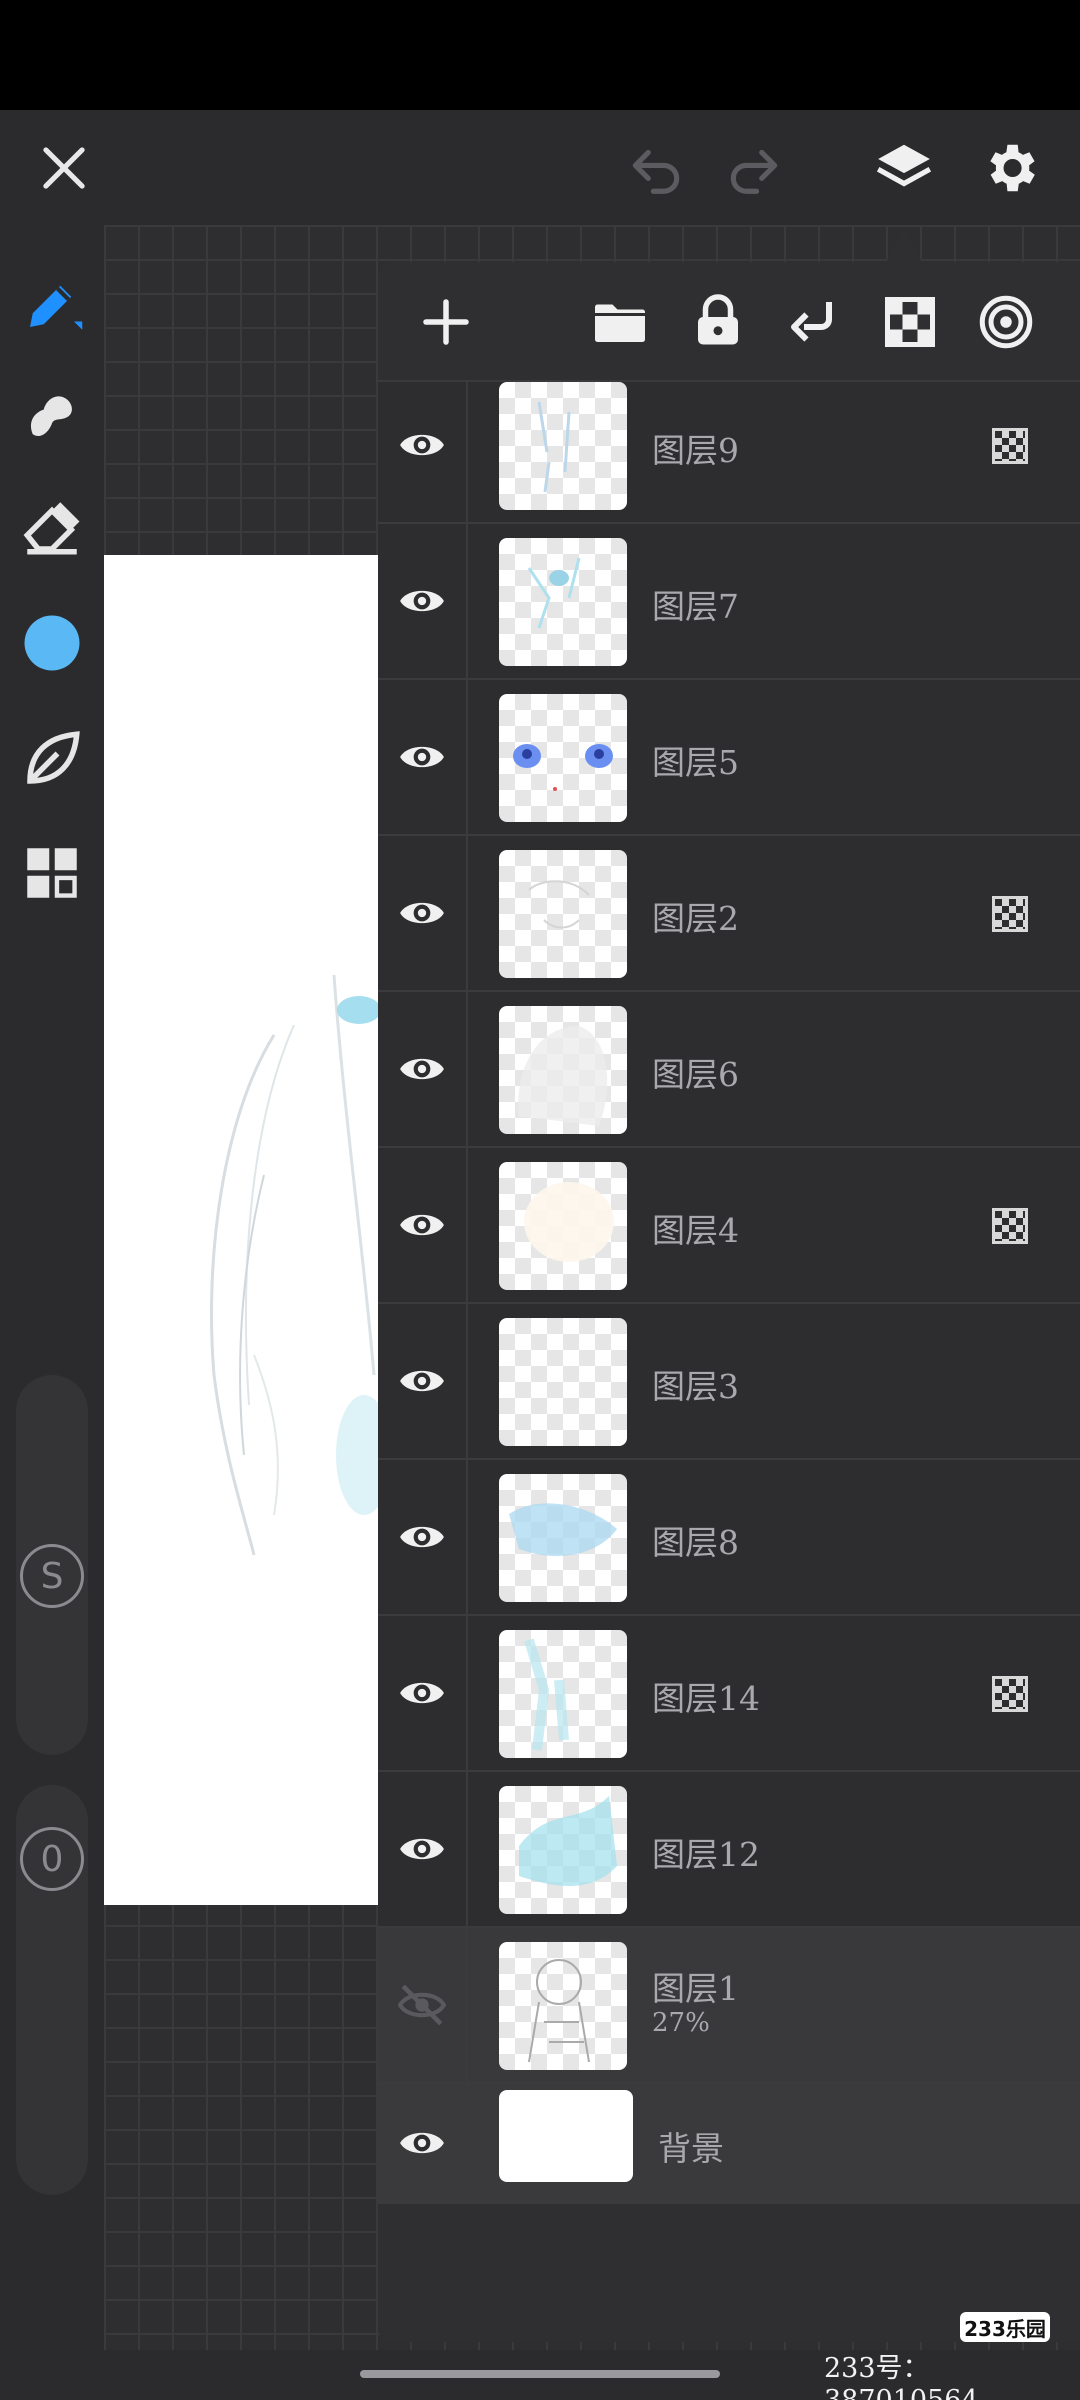 The width and height of the screenshot is (1080, 2400). What do you see at coordinates (52, 305) in the screenshot?
I see `pen-icon` at bounding box center [52, 305].